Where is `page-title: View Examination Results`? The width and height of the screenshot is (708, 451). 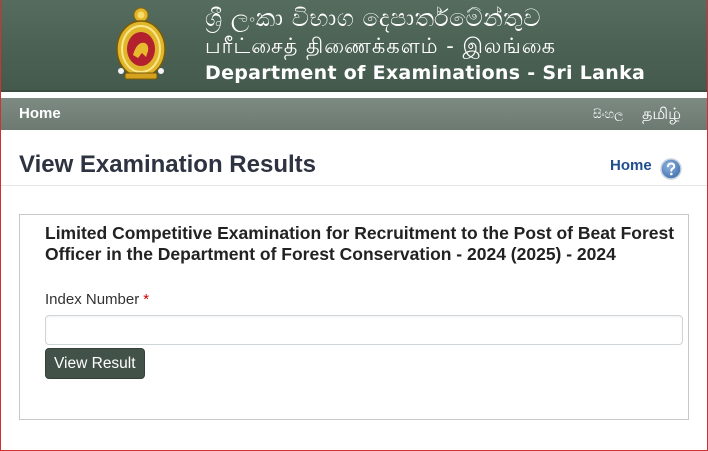
page-title: View Examination Results is located at coordinates (167, 164).